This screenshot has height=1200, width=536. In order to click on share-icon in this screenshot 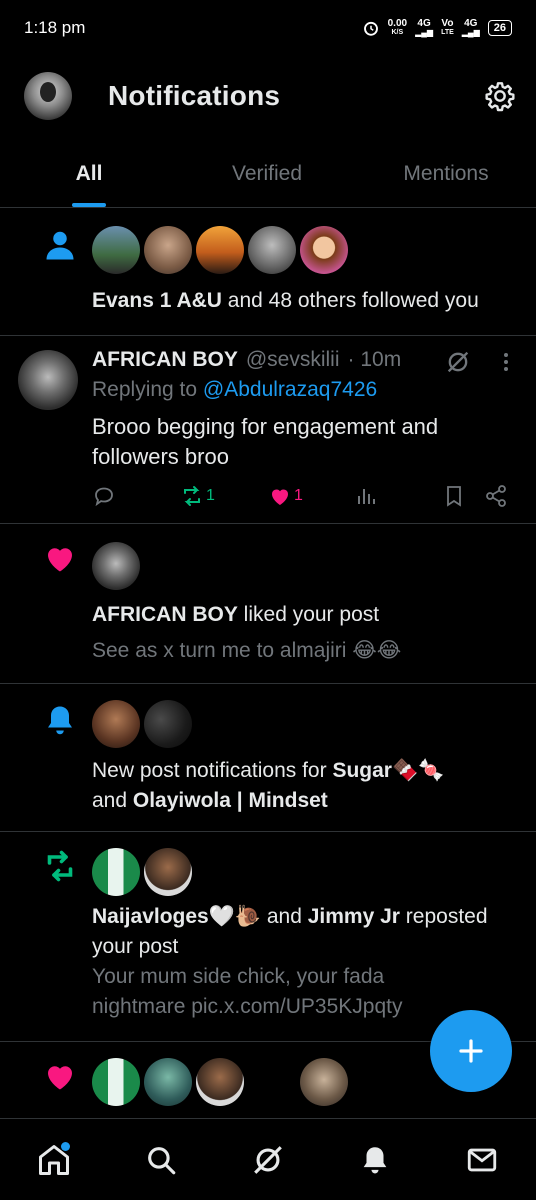, I will do `click(496, 496)`.